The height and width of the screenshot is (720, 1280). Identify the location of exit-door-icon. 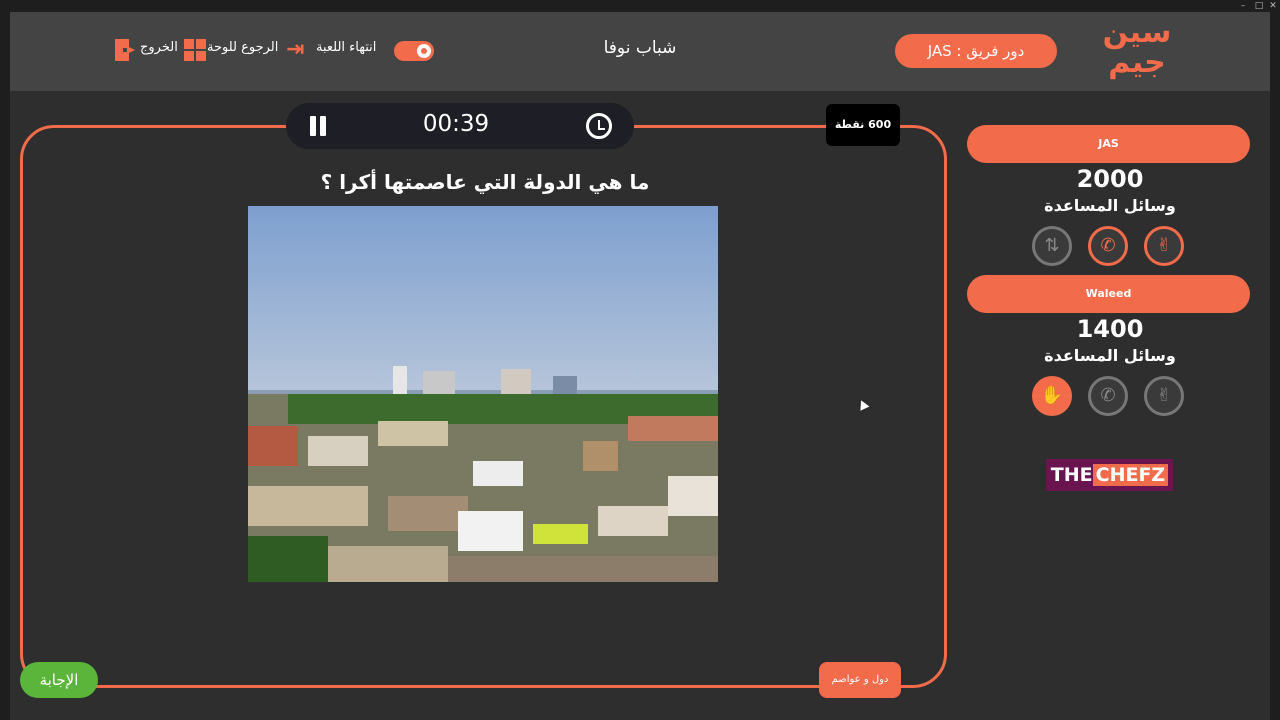
(125, 52).